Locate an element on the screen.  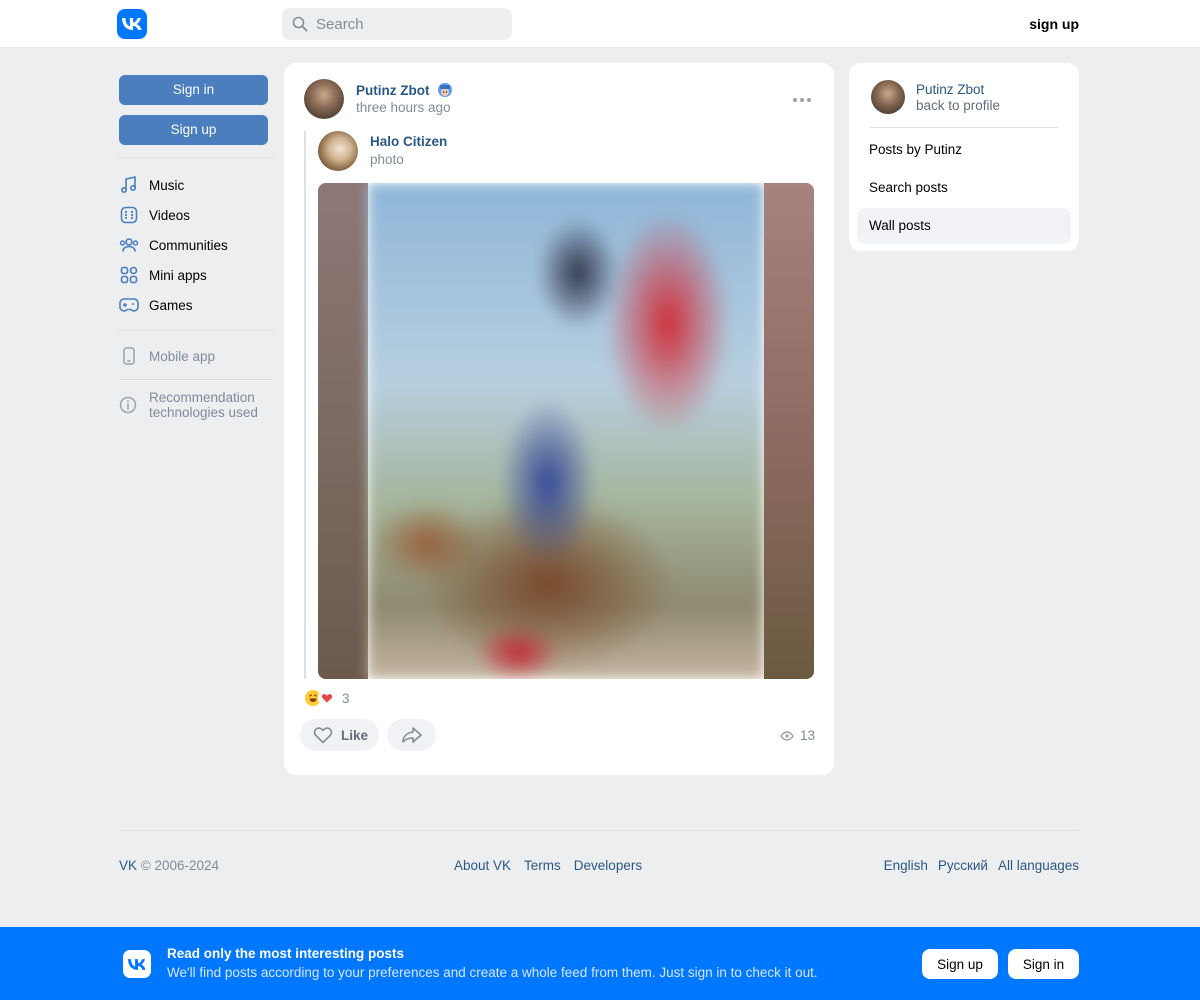
mini-apps-icon is located at coordinates (129, 275).